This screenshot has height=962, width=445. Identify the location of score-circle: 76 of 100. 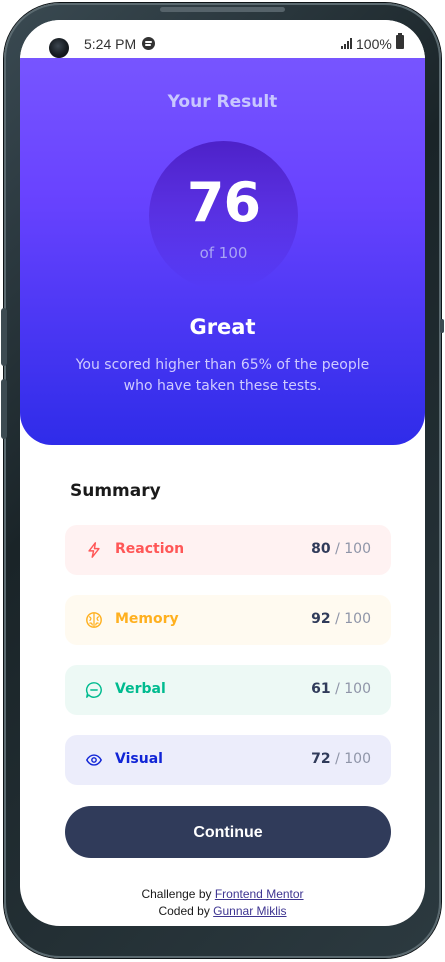
(223, 215).